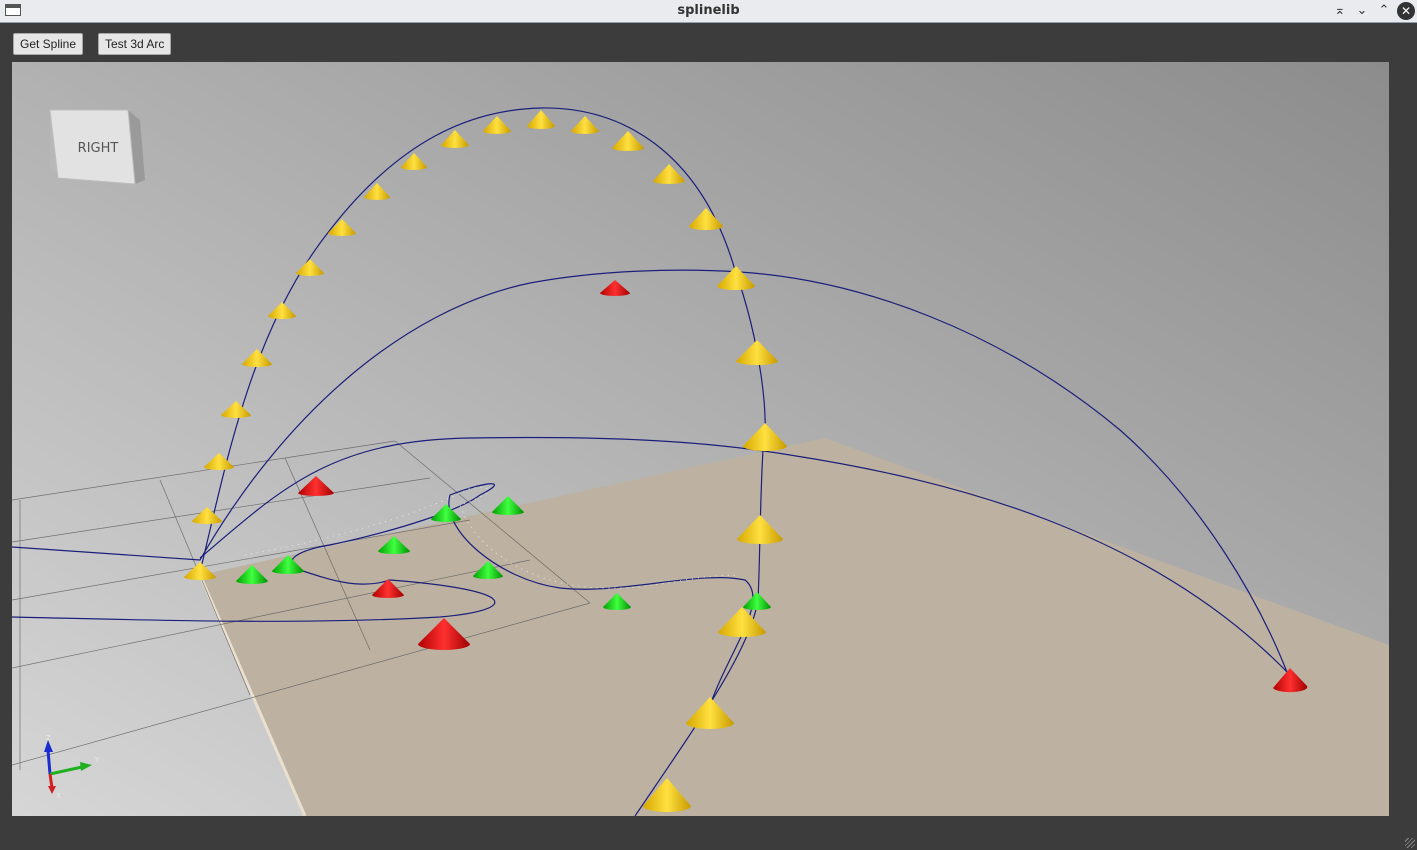  Describe the element at coordinates (97, 760) in the screenshot. I see `axis-label-y: Y` at that location.